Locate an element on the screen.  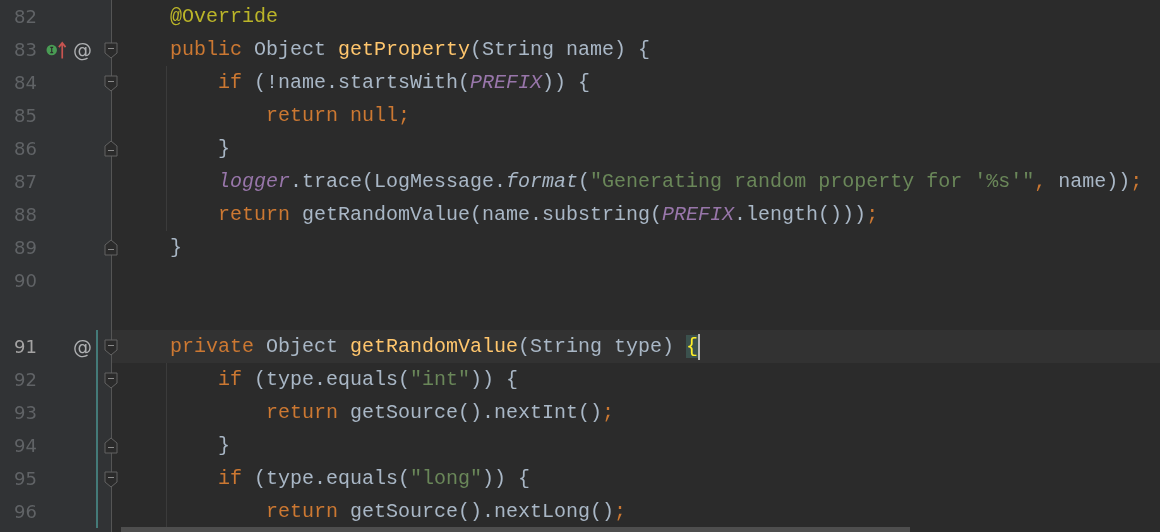
code-line: return null; is located at coordinates (338, 115).